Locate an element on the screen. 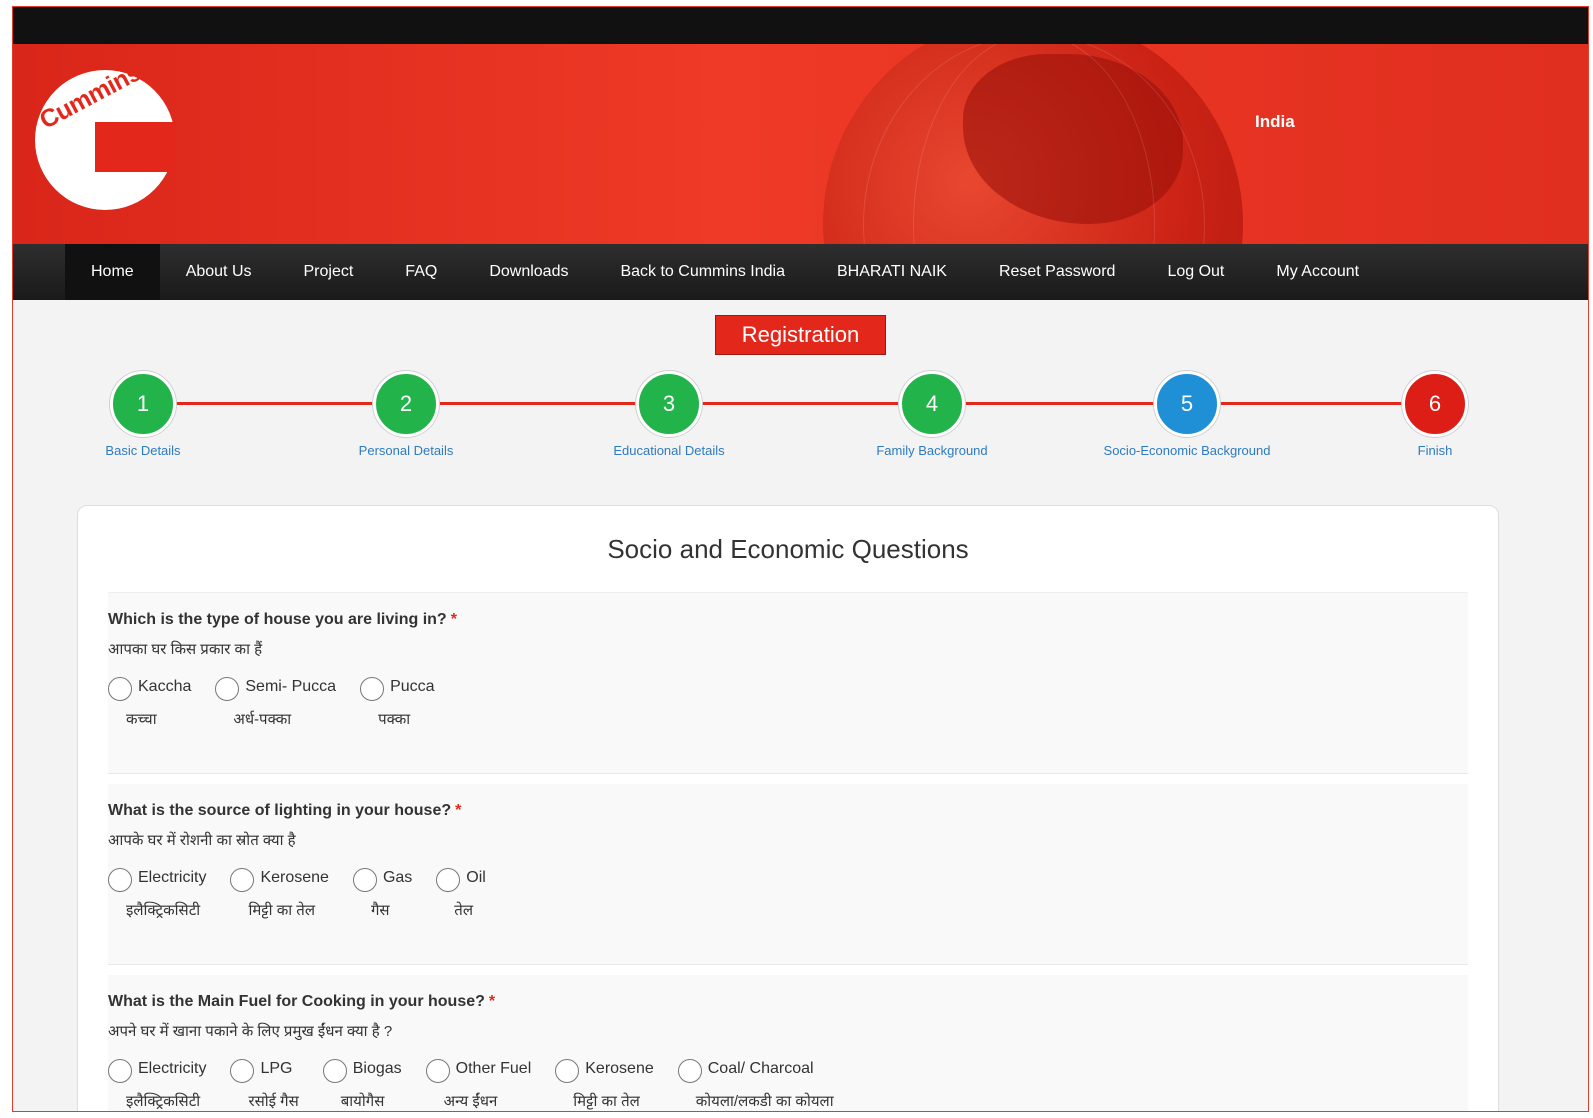 This screenshot has height=1118, width=1593. option-label: Gas is located at coordinates (397, 877).